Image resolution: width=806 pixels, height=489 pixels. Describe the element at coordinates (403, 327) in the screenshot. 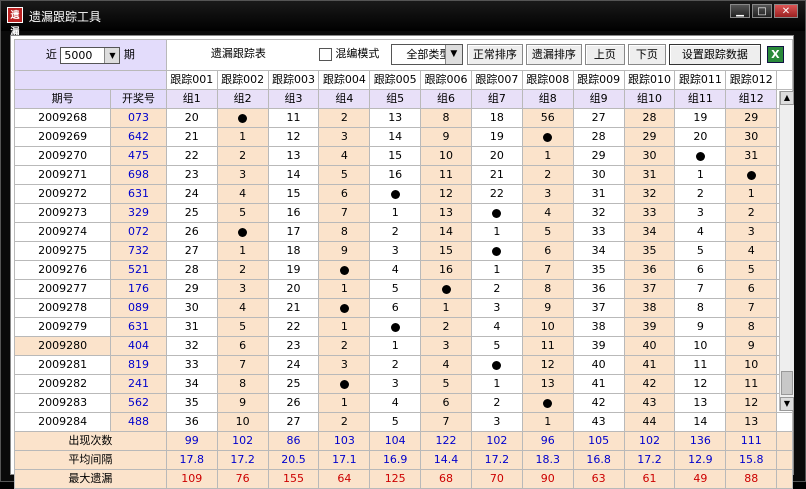

I see `table-row: 2009279 631 31 5 22 1 2 4 10 38 39 9 8` at that location.